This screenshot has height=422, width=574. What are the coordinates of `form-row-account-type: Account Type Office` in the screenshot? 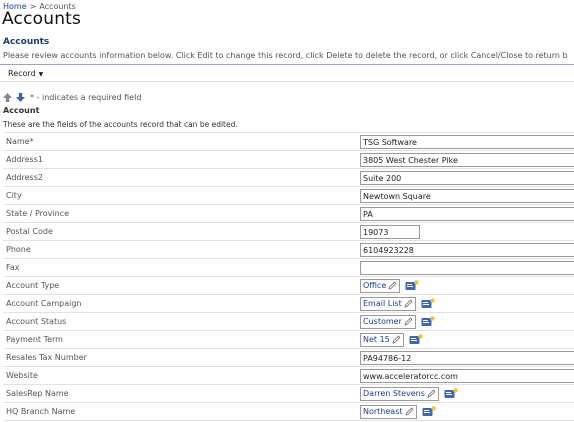 It's located at (288, 285).